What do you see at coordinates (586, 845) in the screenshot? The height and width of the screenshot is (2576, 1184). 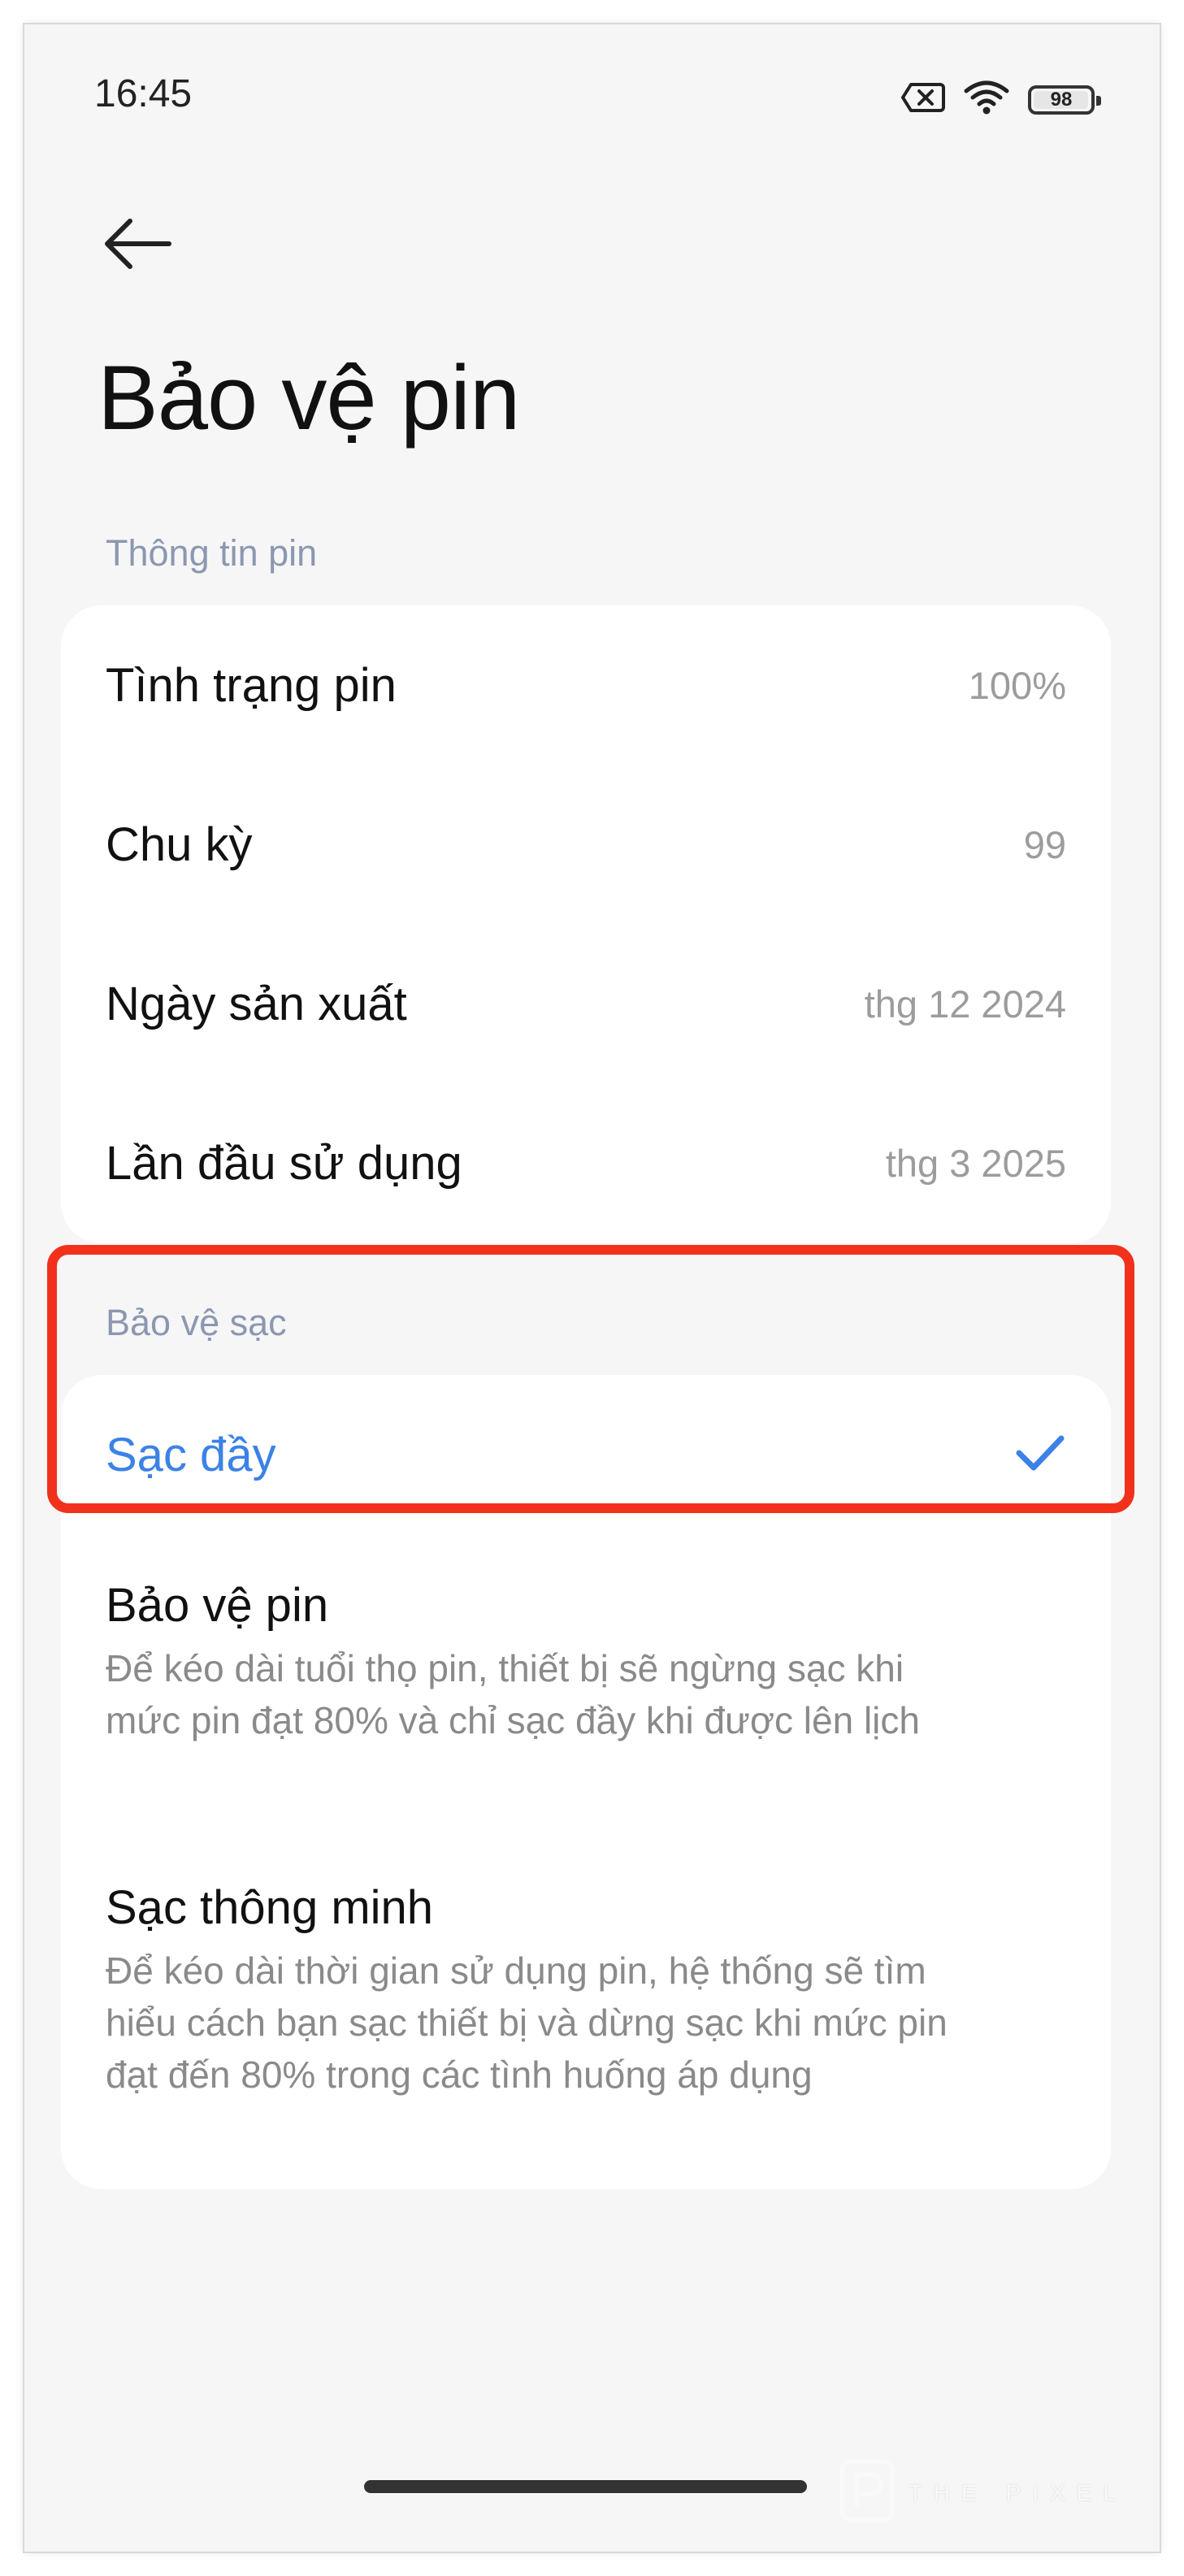 I see `cycle-count-row: Chu kỳ 99` at bounding box center [586, 845].